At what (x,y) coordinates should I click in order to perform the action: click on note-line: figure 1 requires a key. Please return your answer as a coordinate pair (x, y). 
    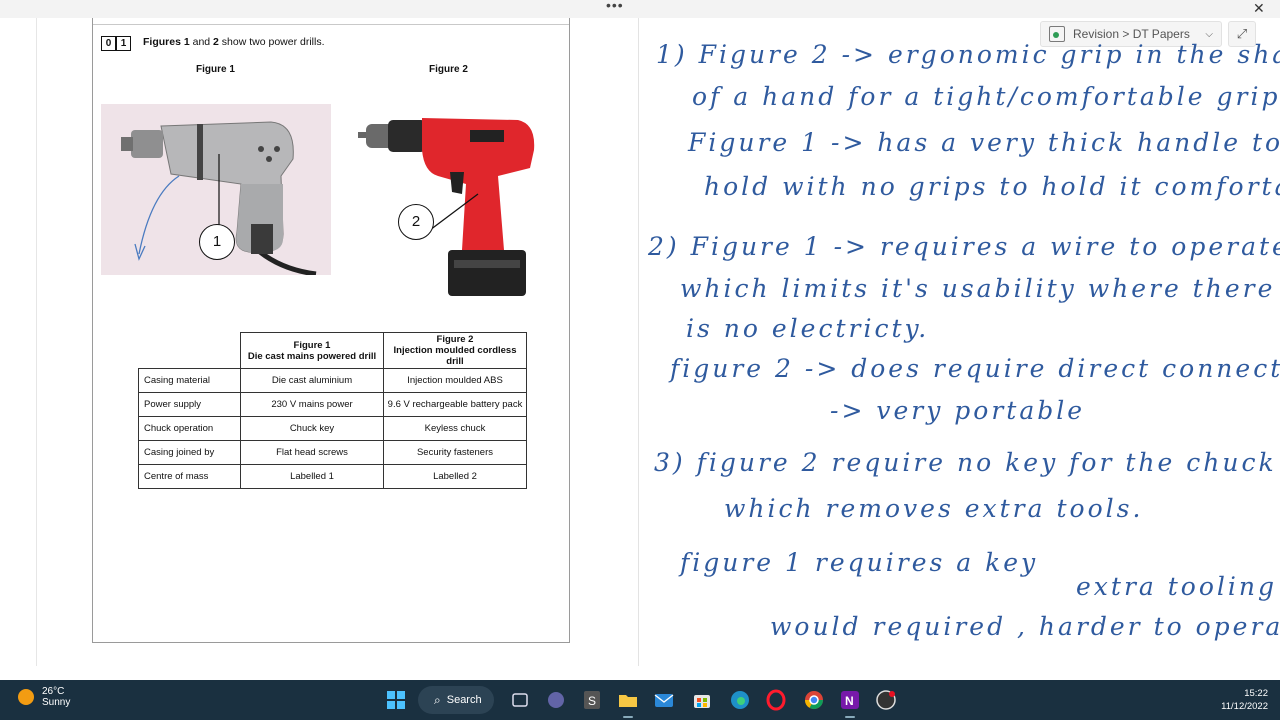
    Looking at the image, I should click on (859, 562).